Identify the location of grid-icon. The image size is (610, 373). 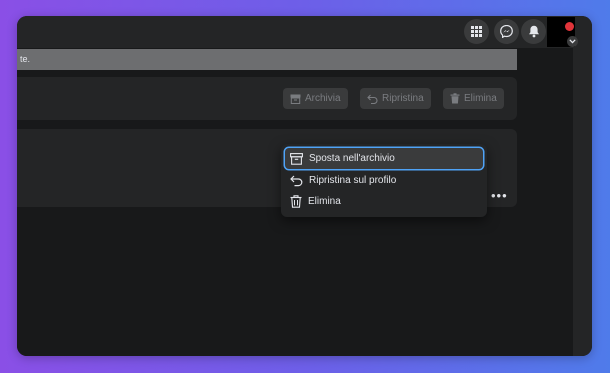
(476, 31).